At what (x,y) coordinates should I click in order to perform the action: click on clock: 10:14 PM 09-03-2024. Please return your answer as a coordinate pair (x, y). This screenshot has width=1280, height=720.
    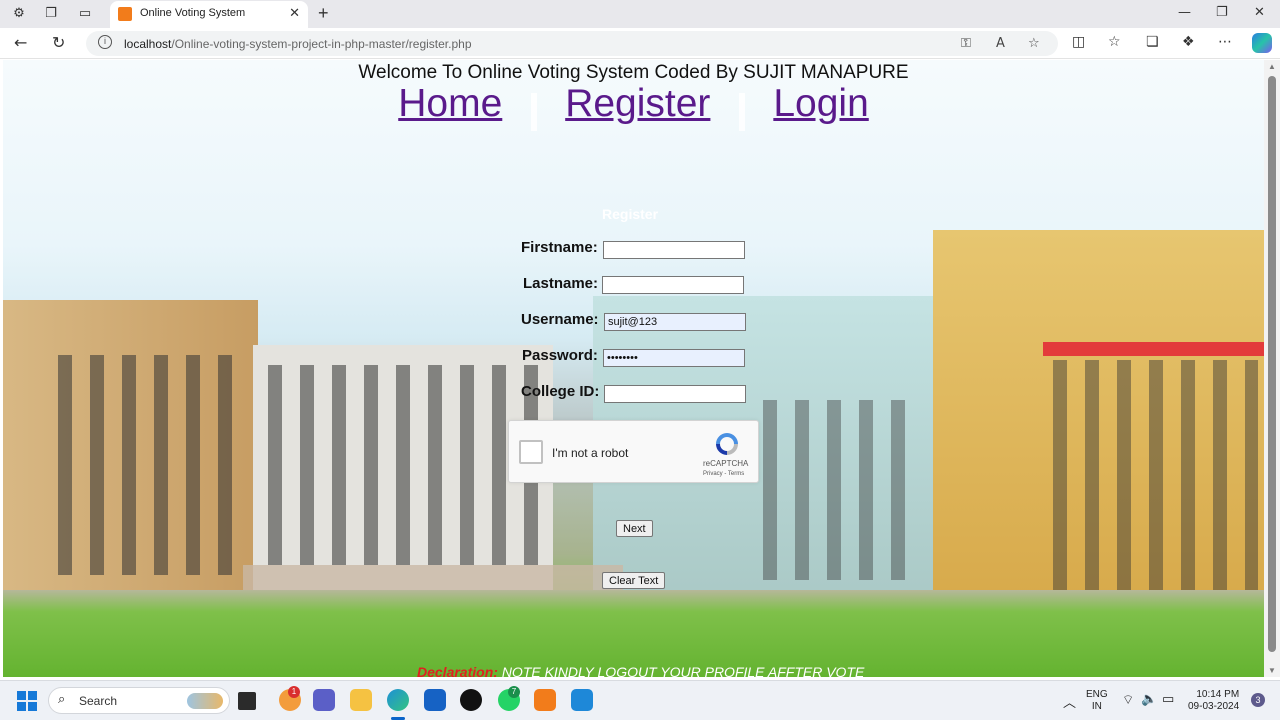
    Looking at the image, I should click on (1213, 701).